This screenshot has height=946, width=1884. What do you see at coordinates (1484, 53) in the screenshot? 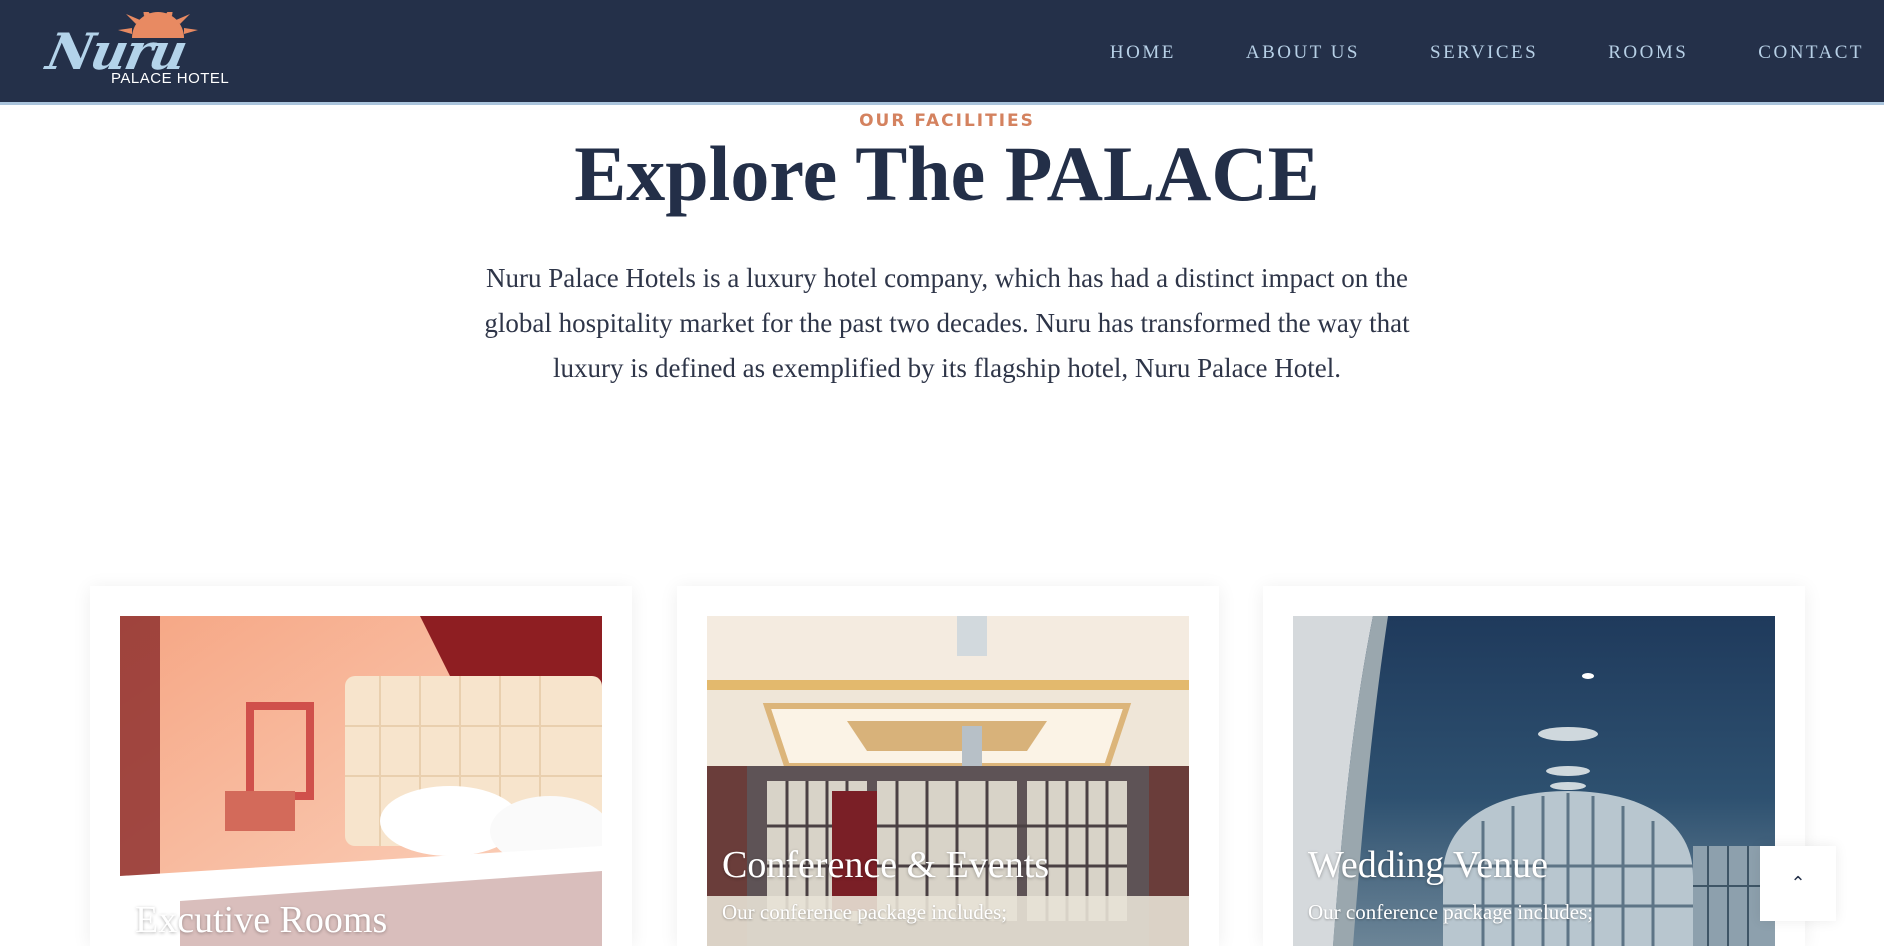
I see `nav-services: SERVICES` at bounding box center [1484, 53].